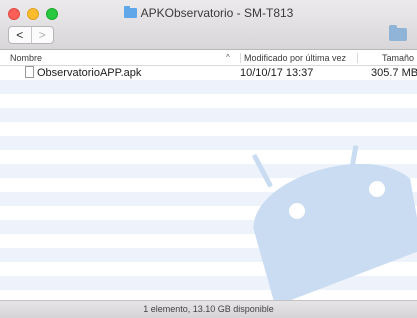  Describe the element at coordinates (29, 72) in the screenshot. I see `document-icon` at that location.